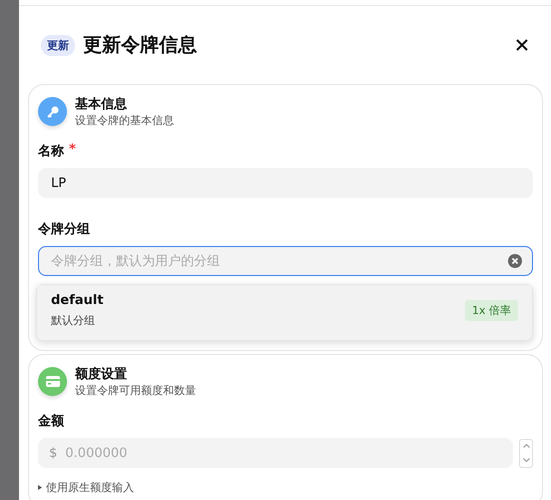  I want to click on option-description: 默认分组, so click(73, 320).